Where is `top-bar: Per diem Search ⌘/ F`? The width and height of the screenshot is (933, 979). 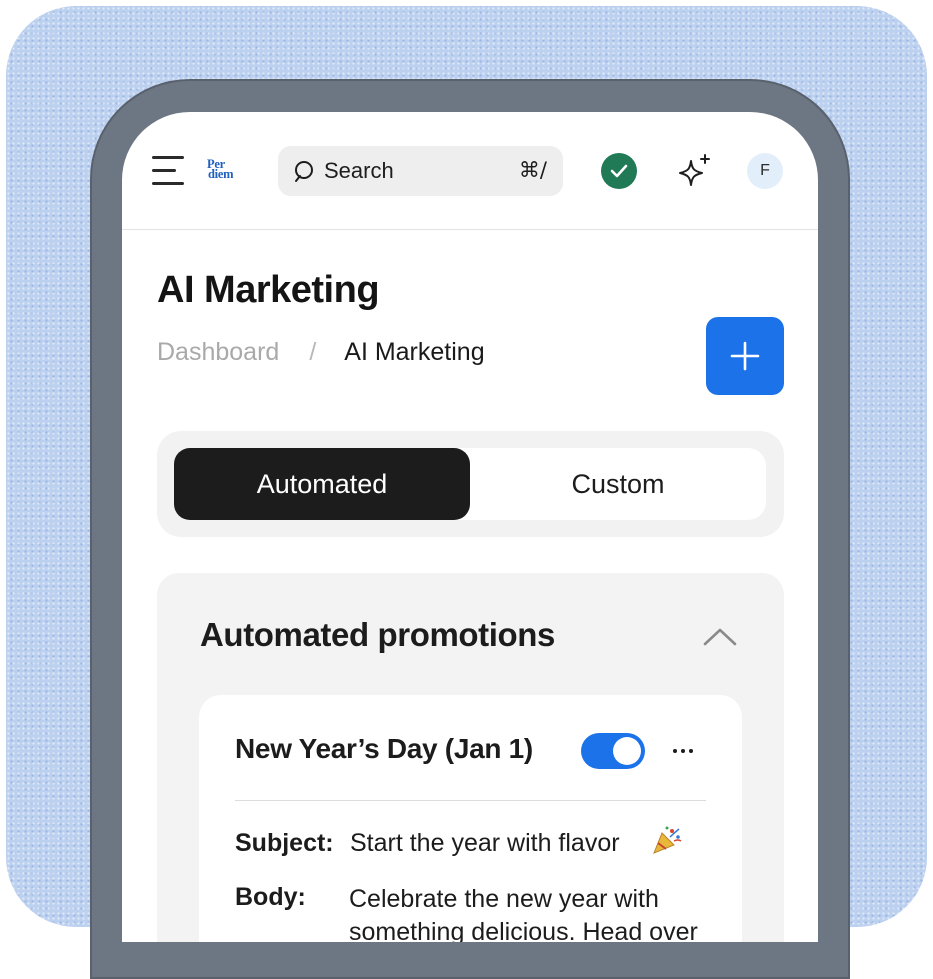 top-bar: Per diem Search ⌘/ F is located at coordinates (470, 171).